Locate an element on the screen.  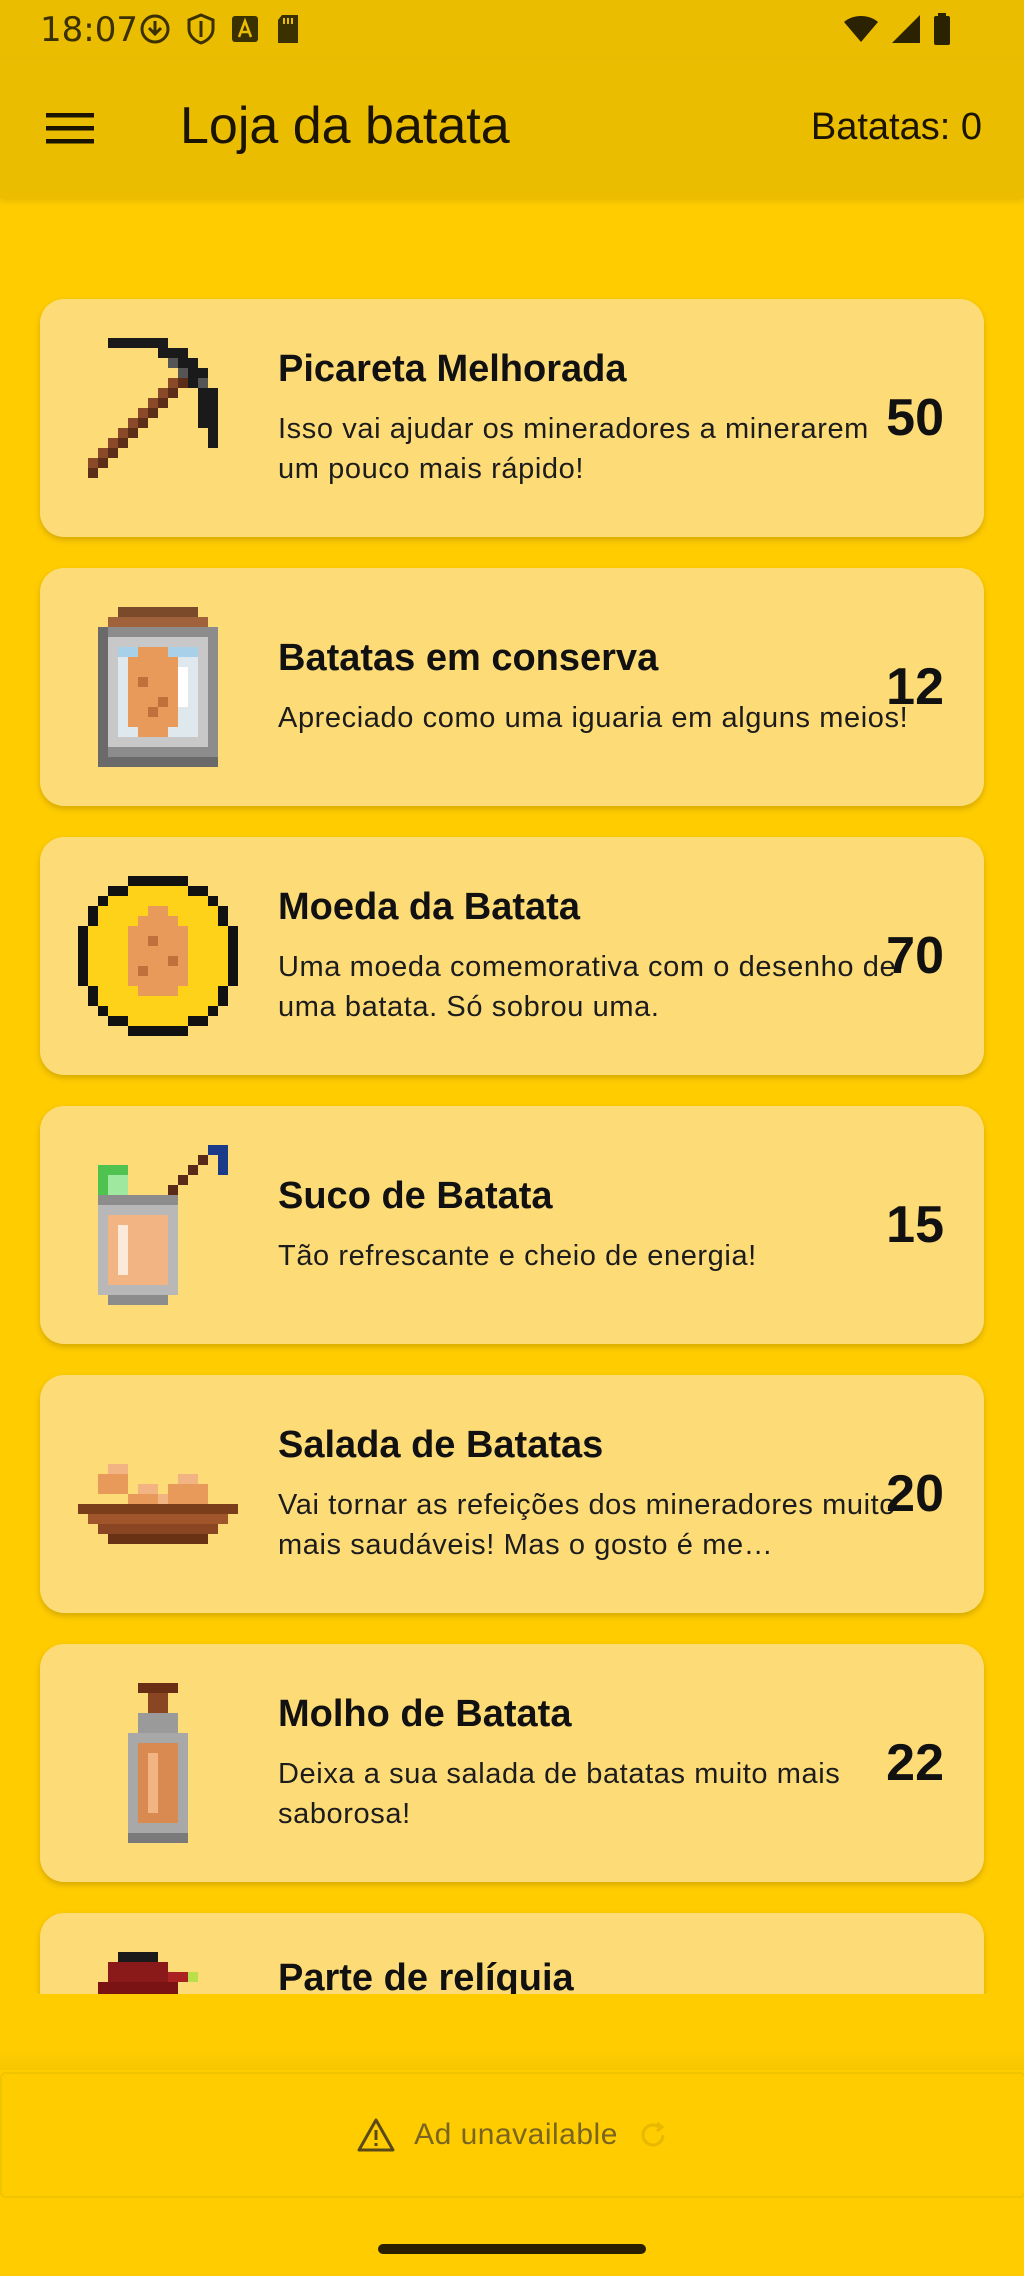
potato-counter: Batatas: 0 is located at coordinates (896, 127).